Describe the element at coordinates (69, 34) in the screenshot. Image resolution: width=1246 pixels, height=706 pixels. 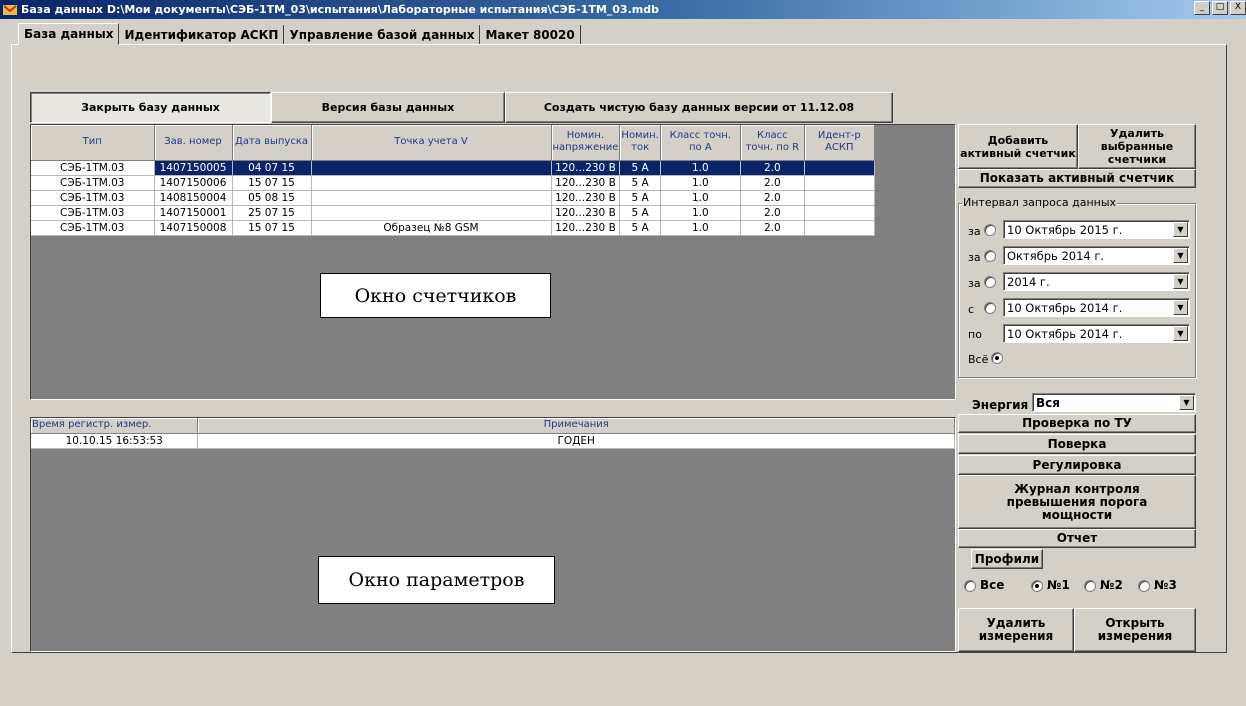
I see `tab-database: База данных` at that location.